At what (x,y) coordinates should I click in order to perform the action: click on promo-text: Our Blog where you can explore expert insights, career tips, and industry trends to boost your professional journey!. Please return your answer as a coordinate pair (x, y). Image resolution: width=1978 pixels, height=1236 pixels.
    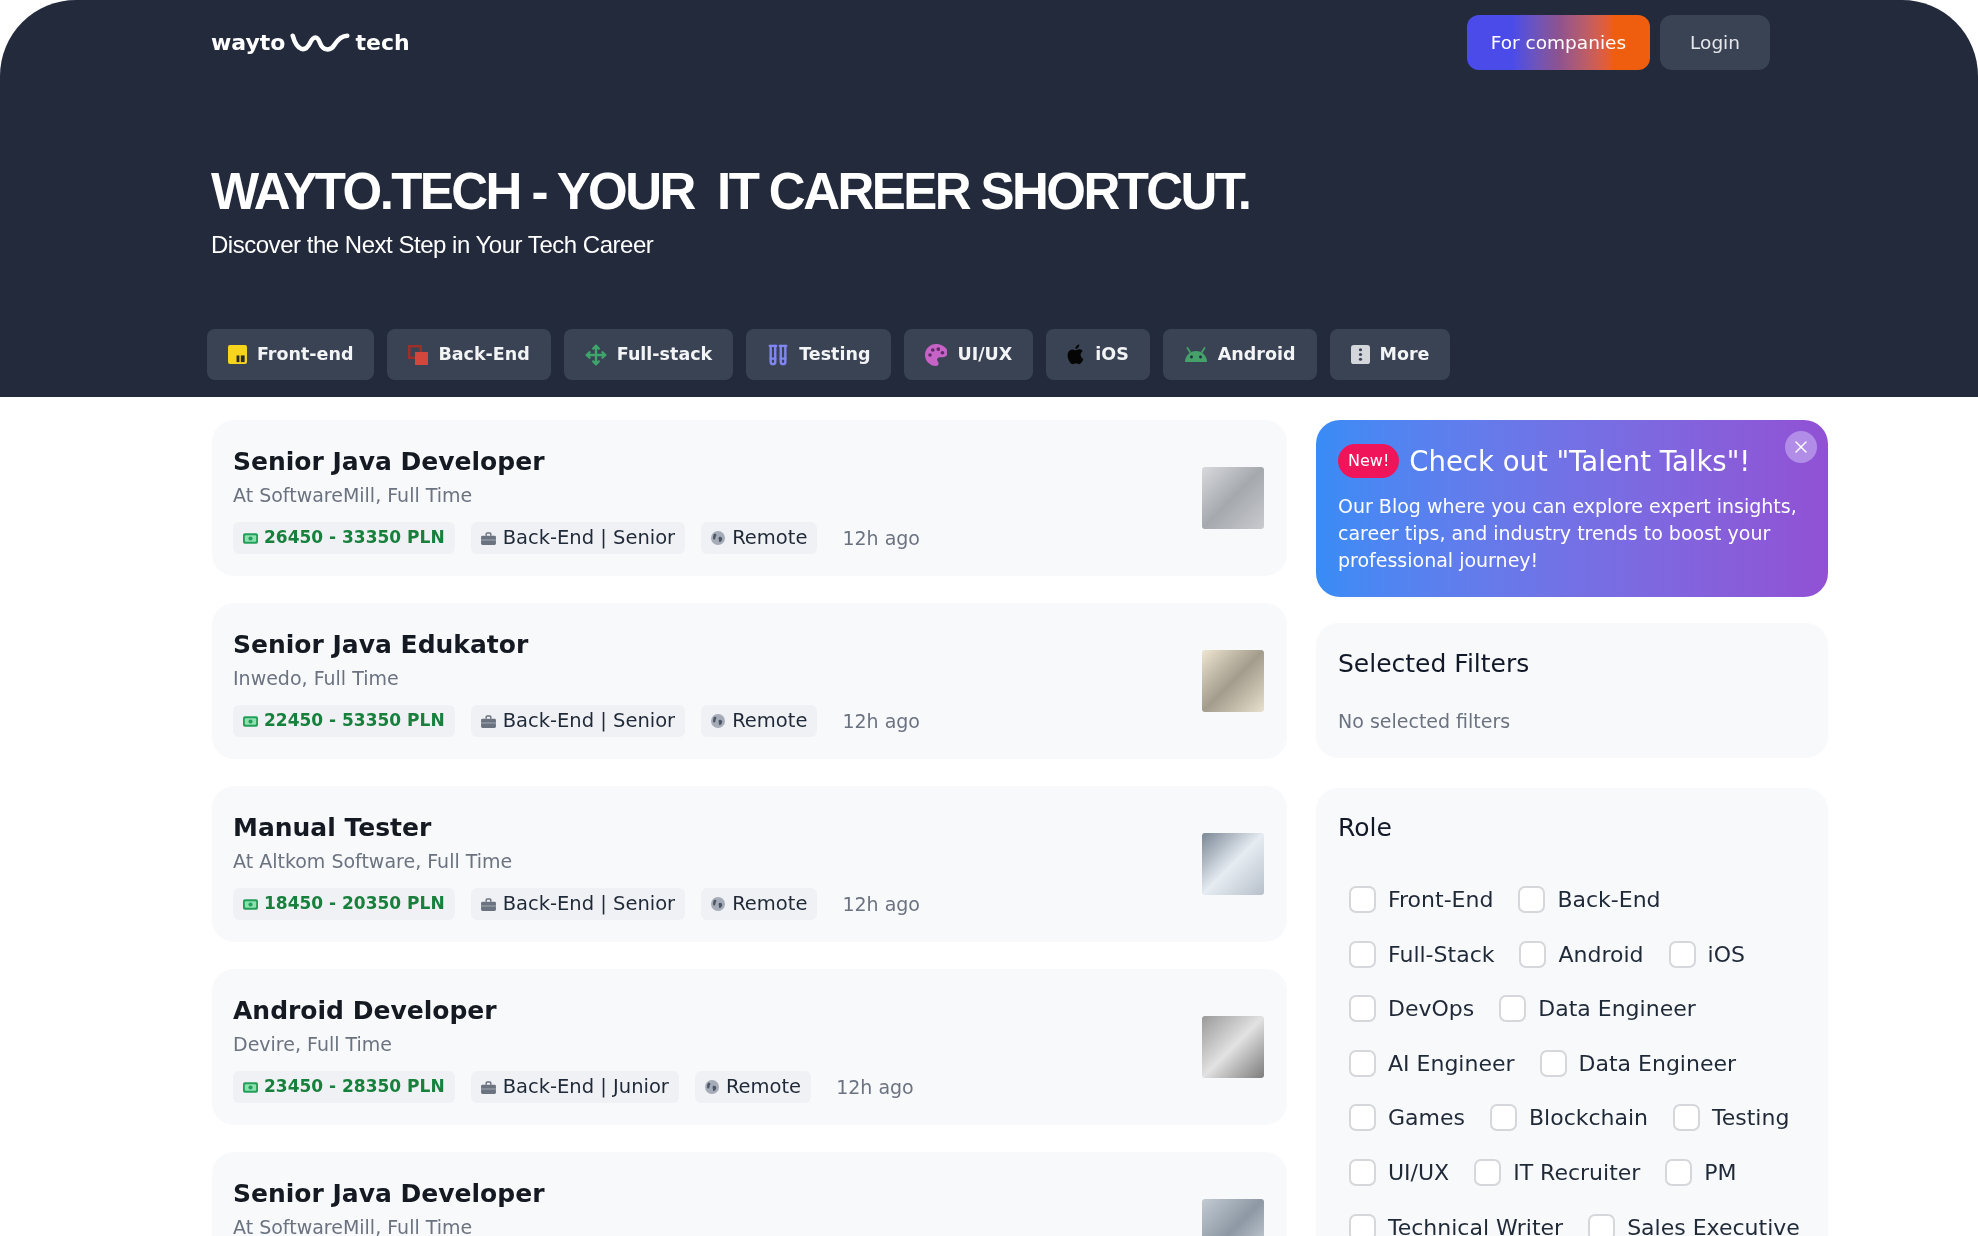
    Looking at the image, I should click on (1568, 533).